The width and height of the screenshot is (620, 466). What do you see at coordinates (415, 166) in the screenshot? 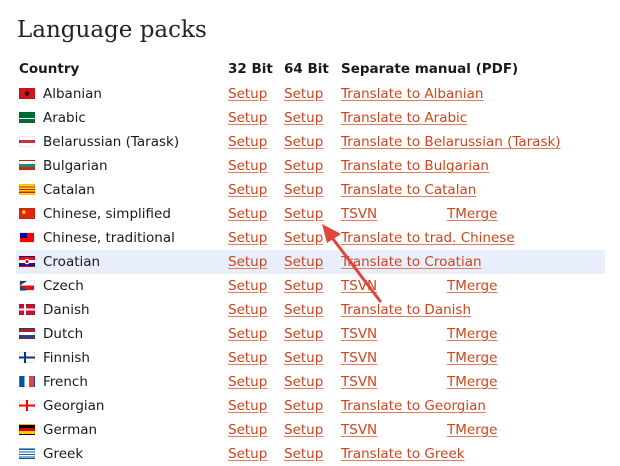
I see `manual-link: Translate to Bulgarian` at bounding box center [415, 166].